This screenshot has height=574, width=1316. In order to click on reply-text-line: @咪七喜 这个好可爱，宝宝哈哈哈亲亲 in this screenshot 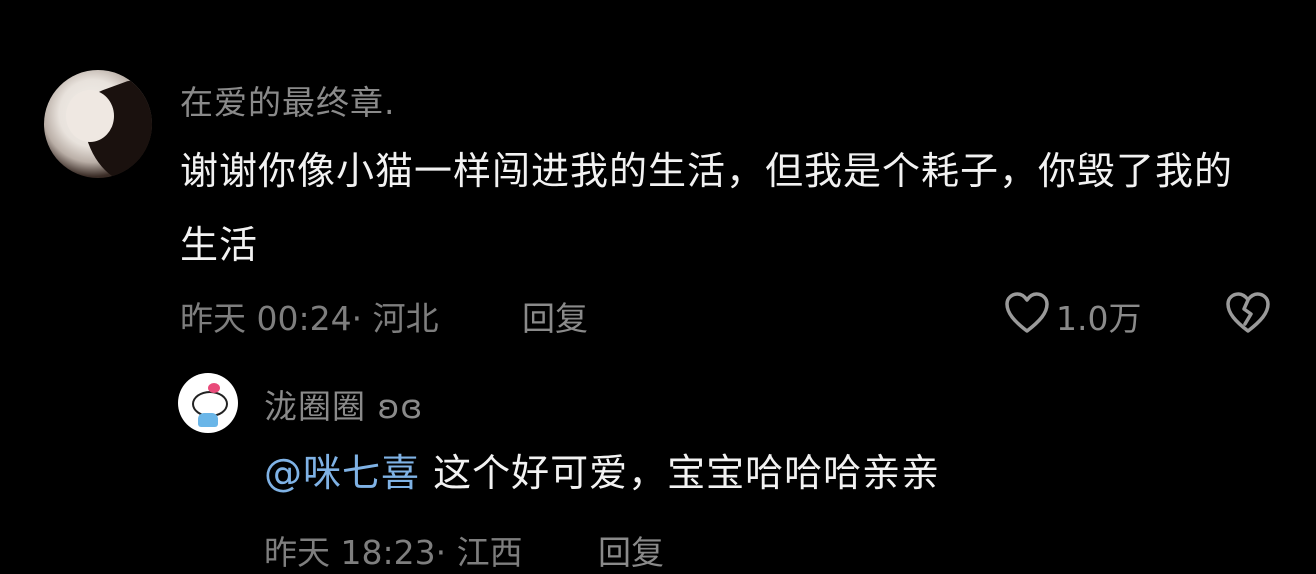, I will do `click(764, 473)`.